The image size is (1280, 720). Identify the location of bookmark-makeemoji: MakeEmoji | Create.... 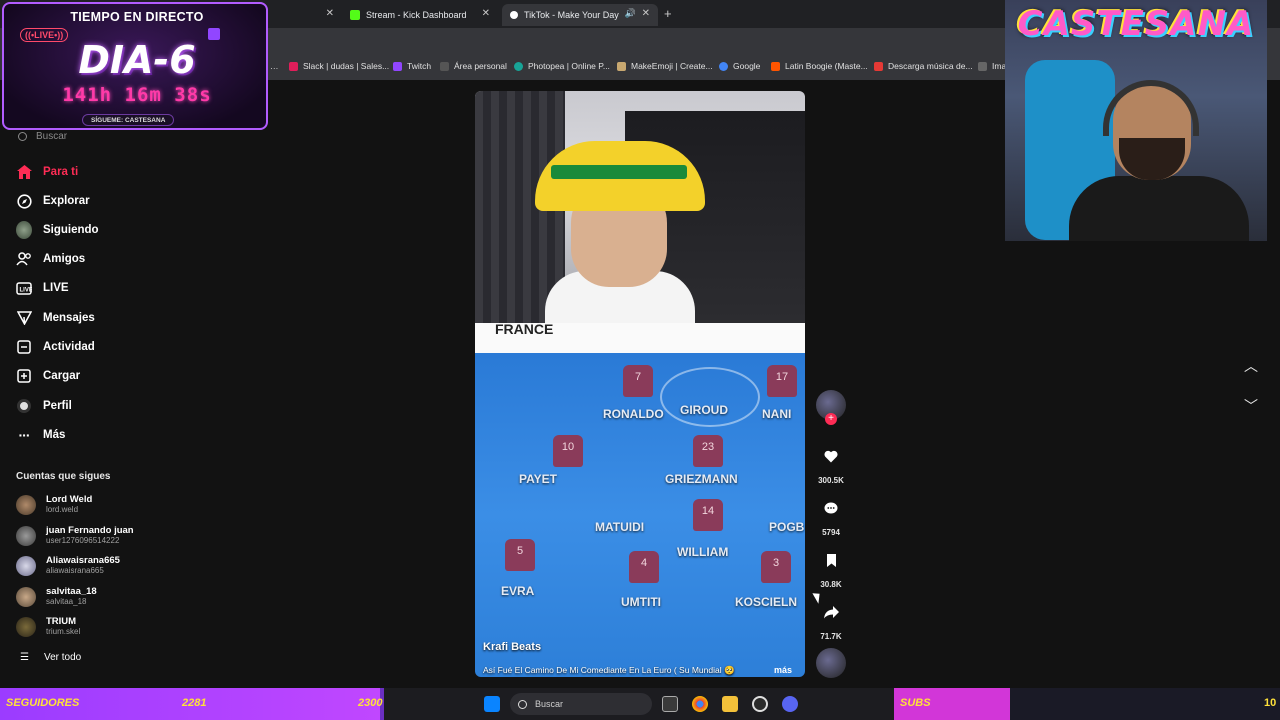
(665, 66).